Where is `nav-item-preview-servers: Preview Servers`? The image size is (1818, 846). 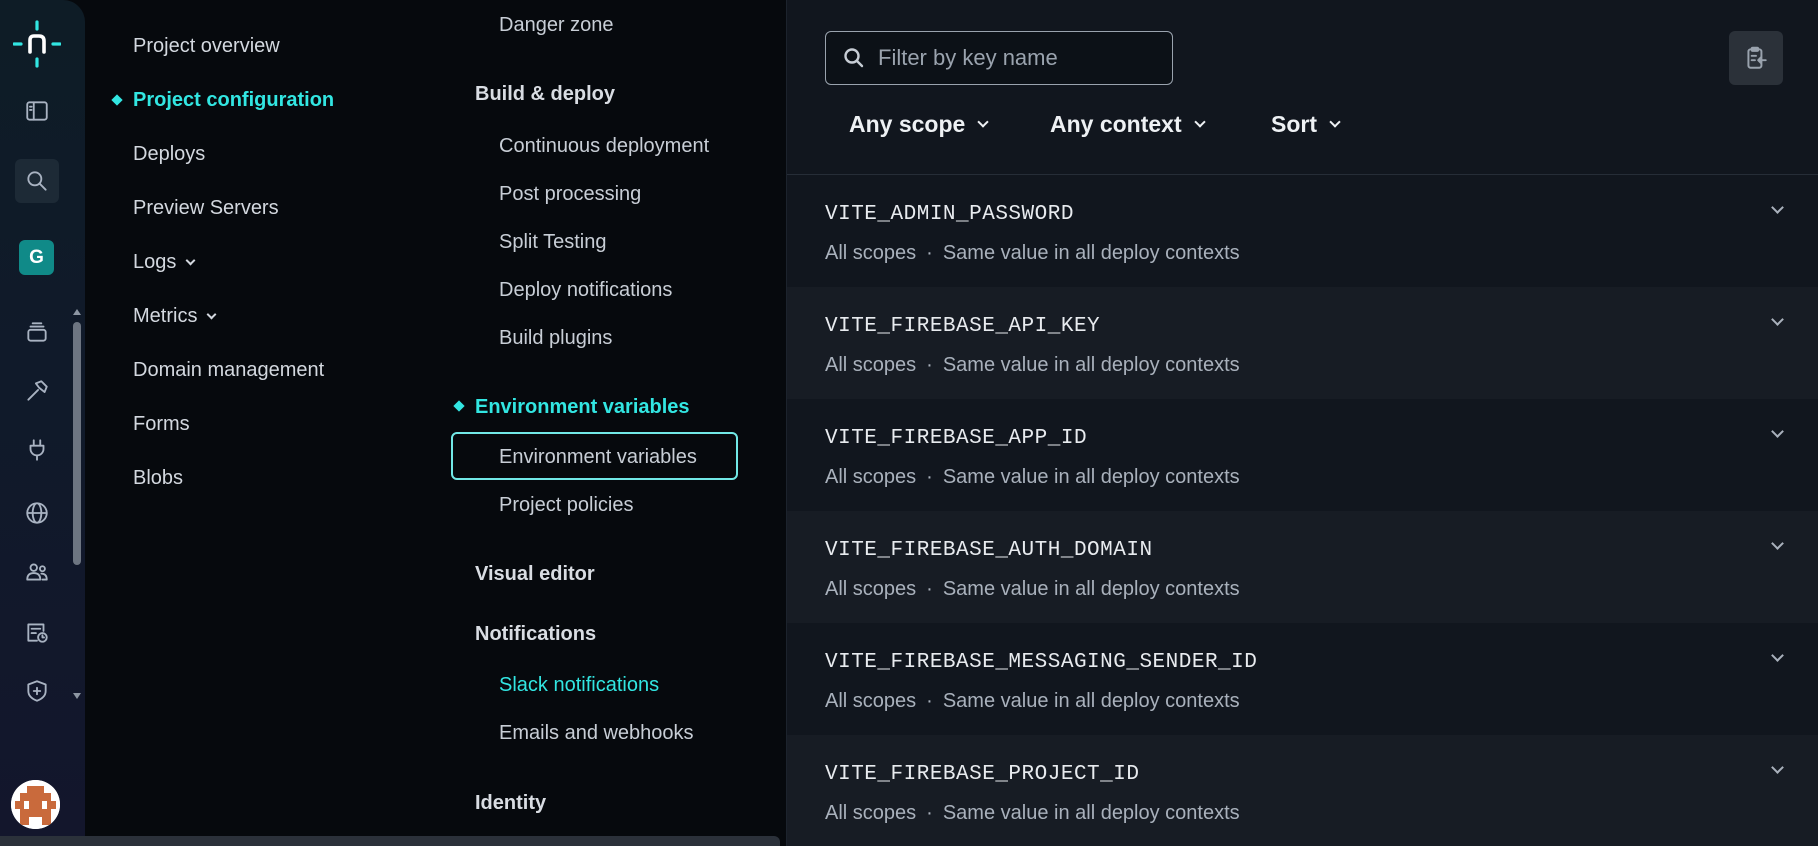
nav-item-preview-servers: Preview Servers is located at coordinates (206, 208).